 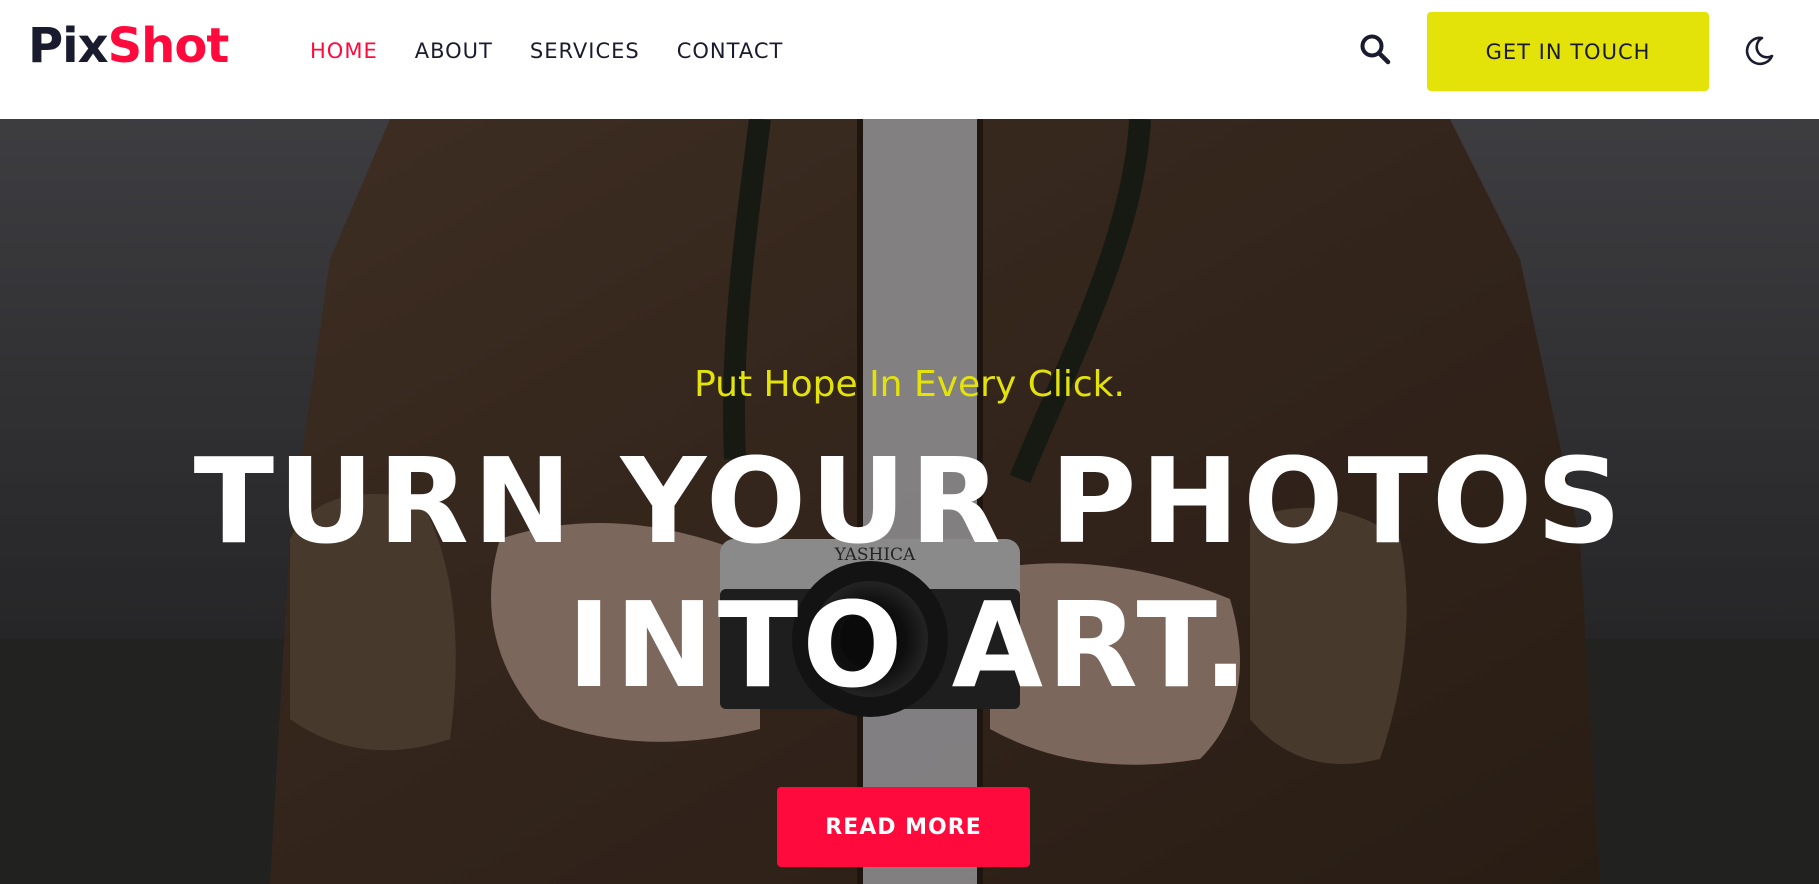 I want to click on hero-tagline: Put Hope In Every Click., so click(x=909, y=384).